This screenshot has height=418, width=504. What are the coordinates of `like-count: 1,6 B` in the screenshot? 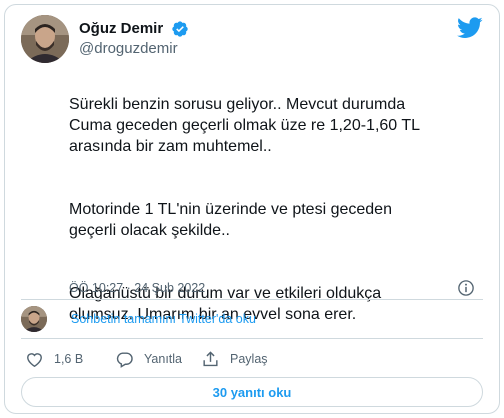 It's located at (69, 359).